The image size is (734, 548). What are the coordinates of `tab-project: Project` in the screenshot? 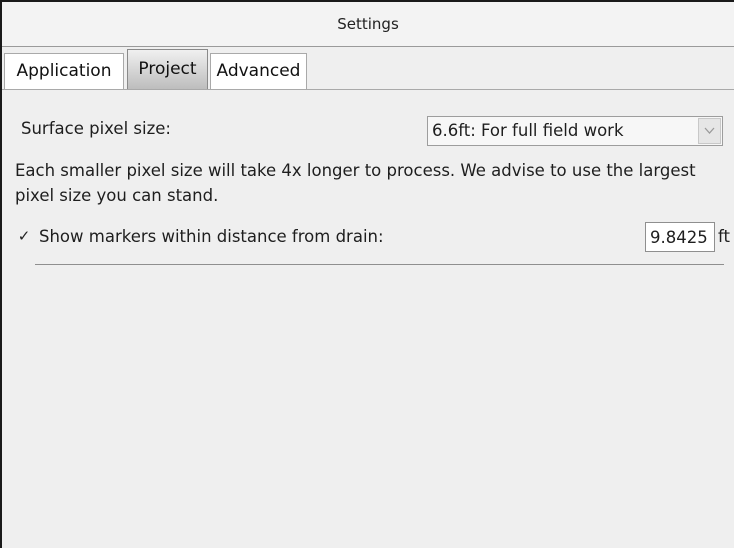 It's located at (167, 69).